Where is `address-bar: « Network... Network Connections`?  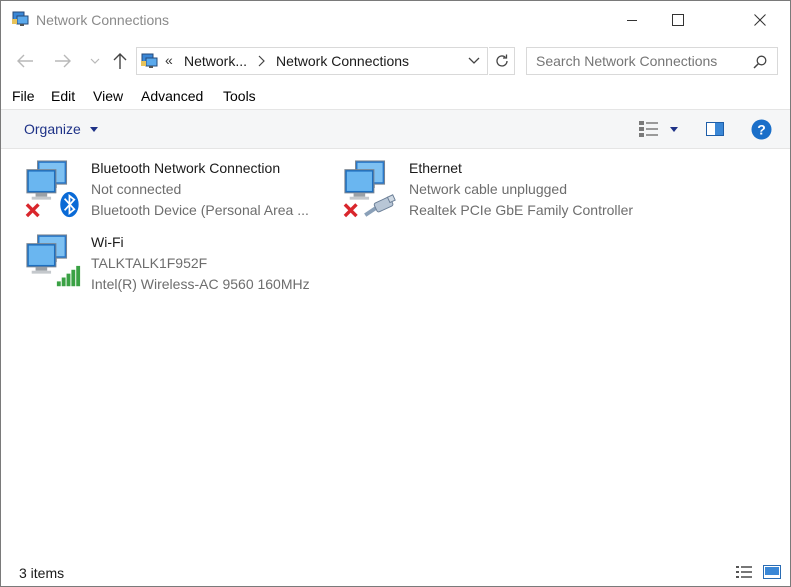 address-bar: « Network... Network Connections is located at coordinates (312, 61).